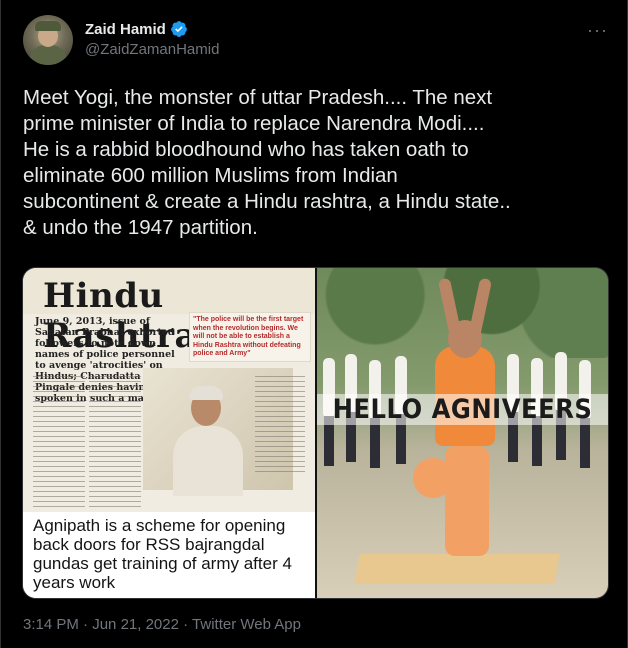  Describe the element at coordinates (152, 49) in the screenshot. I see `author-handle: @ZaidZamanHamid` at that location.